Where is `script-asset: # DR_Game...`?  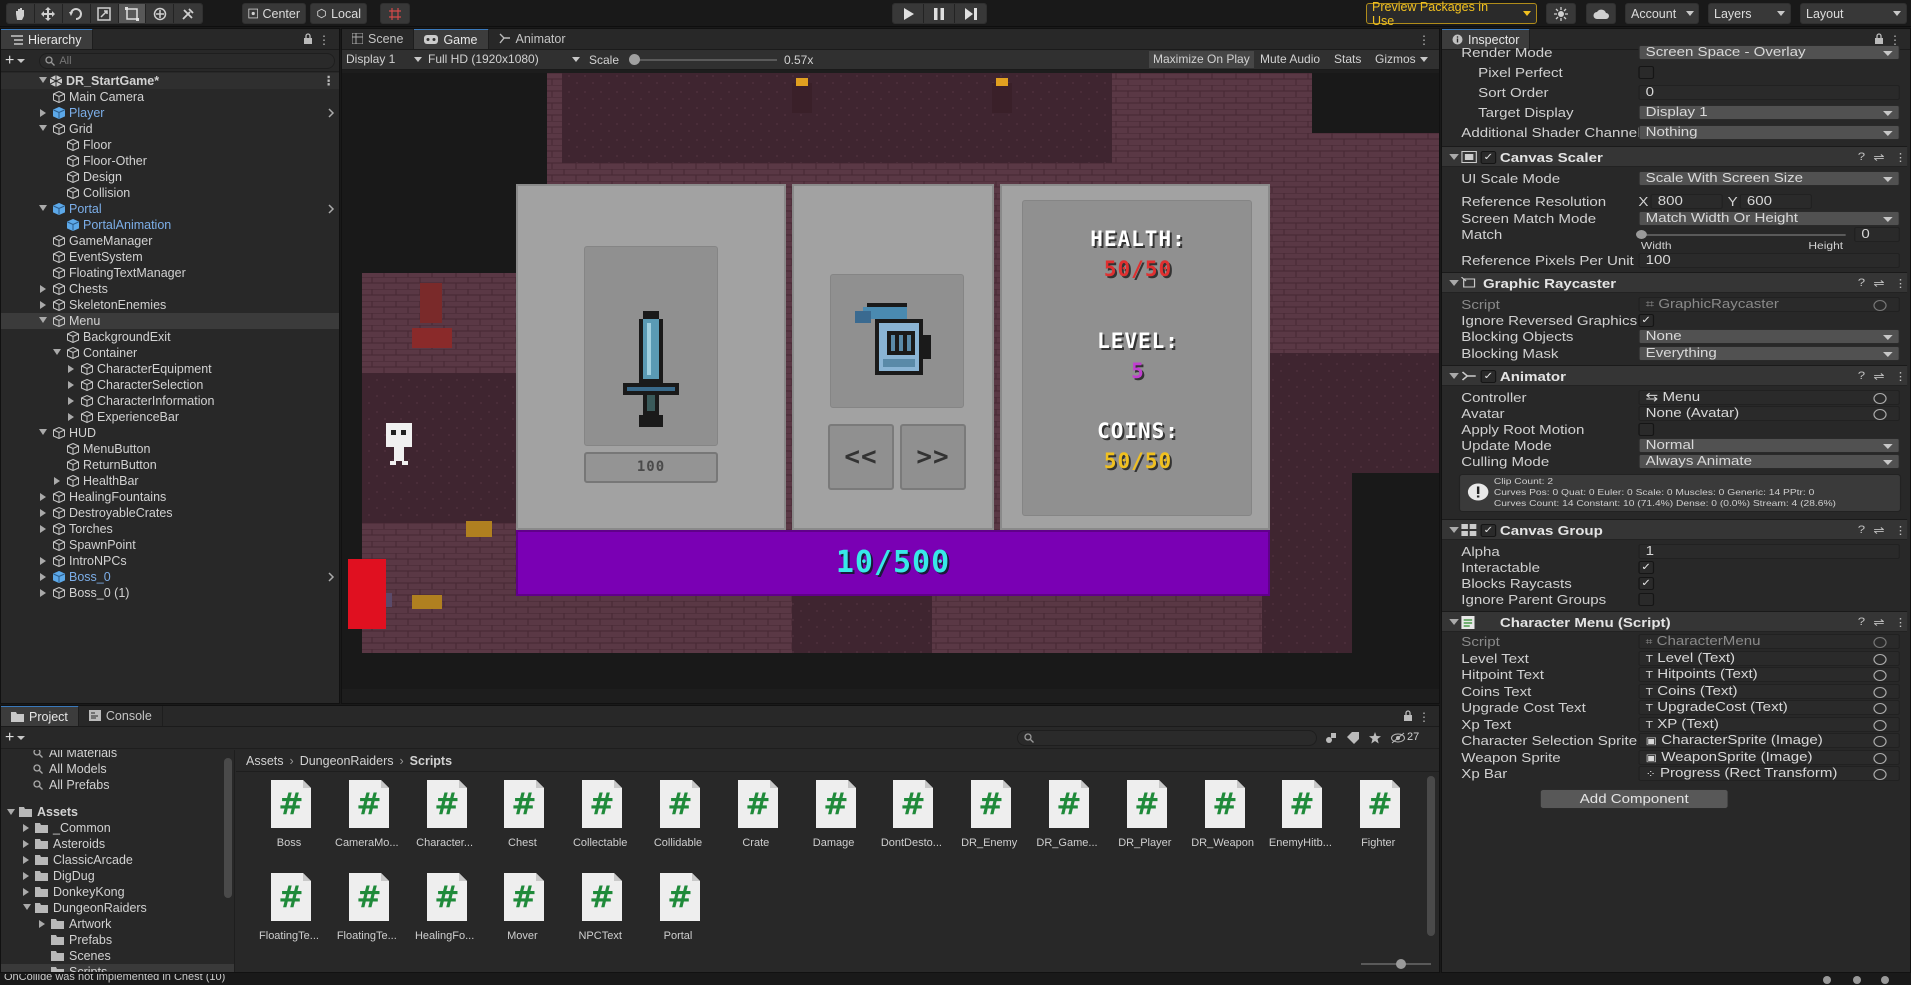
script-asset: # DR_Game... is located at coordinates (1067, 817).